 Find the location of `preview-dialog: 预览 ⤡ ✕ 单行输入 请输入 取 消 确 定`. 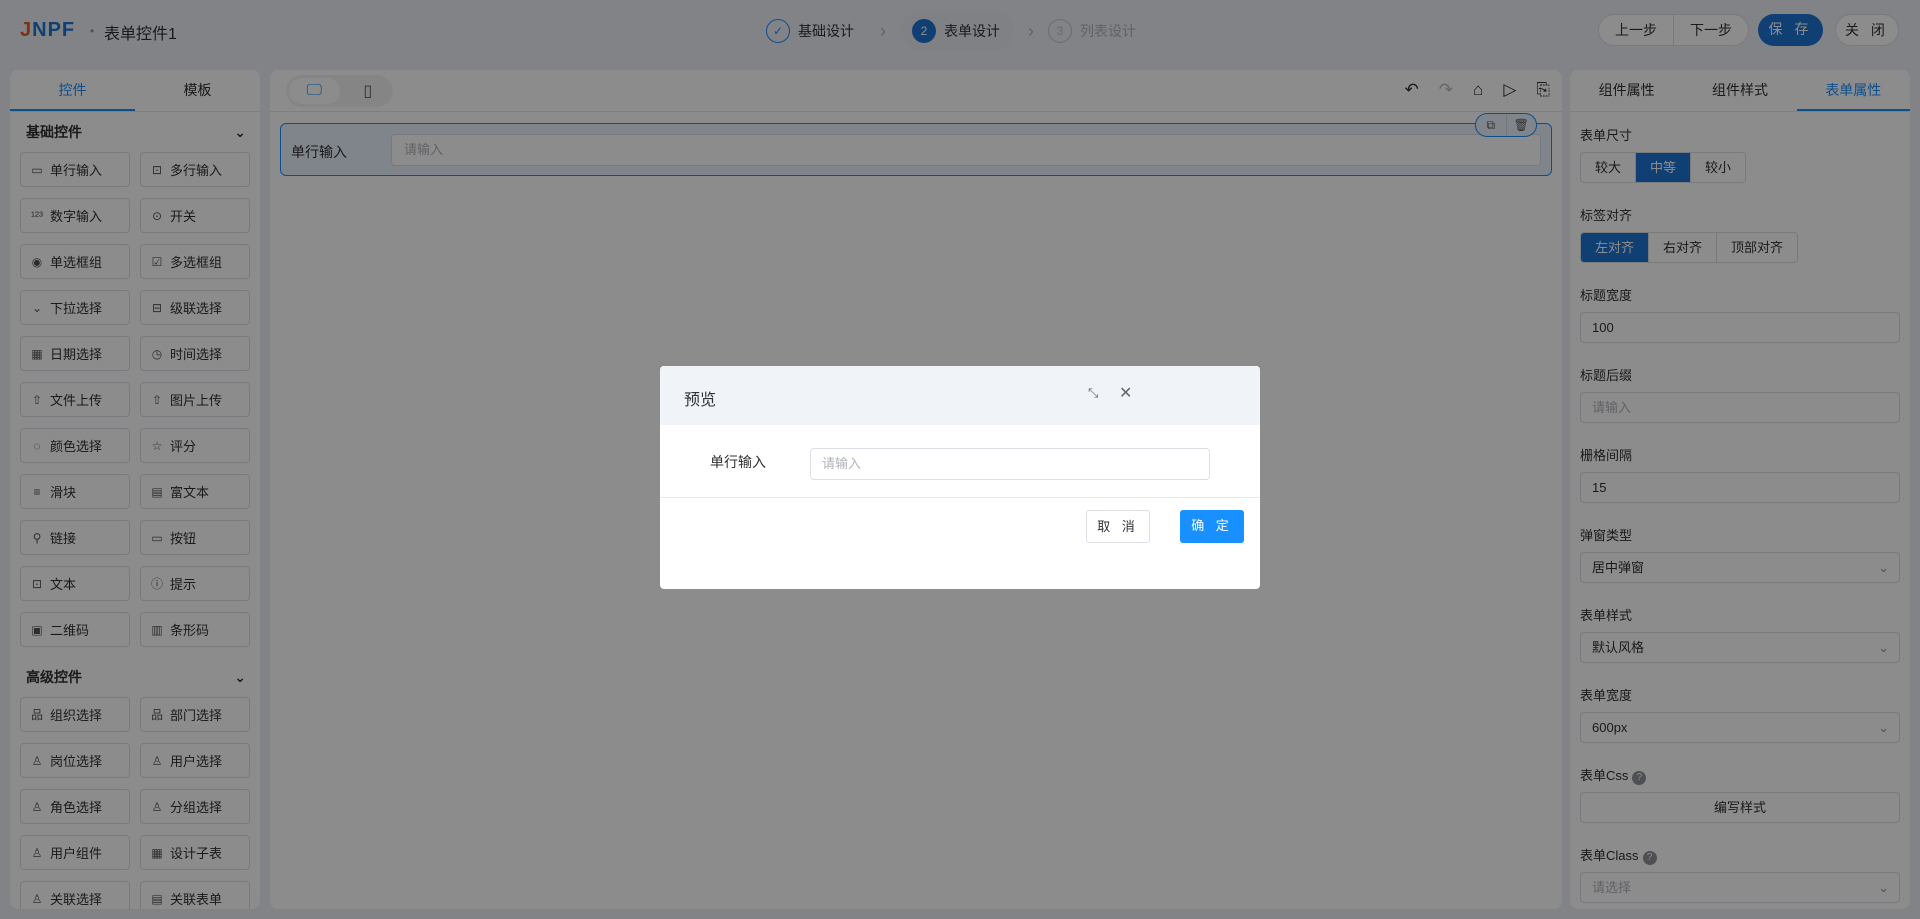

preview-dialog: 预览 ⤡ ✕ 单行输入 请输入 取 消 确 定 is located at coordinates (960, 477).